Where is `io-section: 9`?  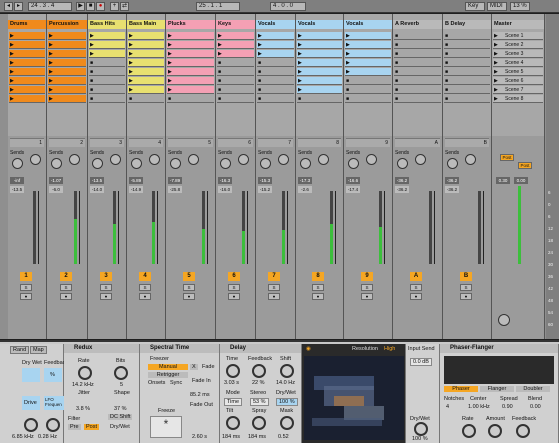
io-section: 9 is located at coordinates (368, 142).